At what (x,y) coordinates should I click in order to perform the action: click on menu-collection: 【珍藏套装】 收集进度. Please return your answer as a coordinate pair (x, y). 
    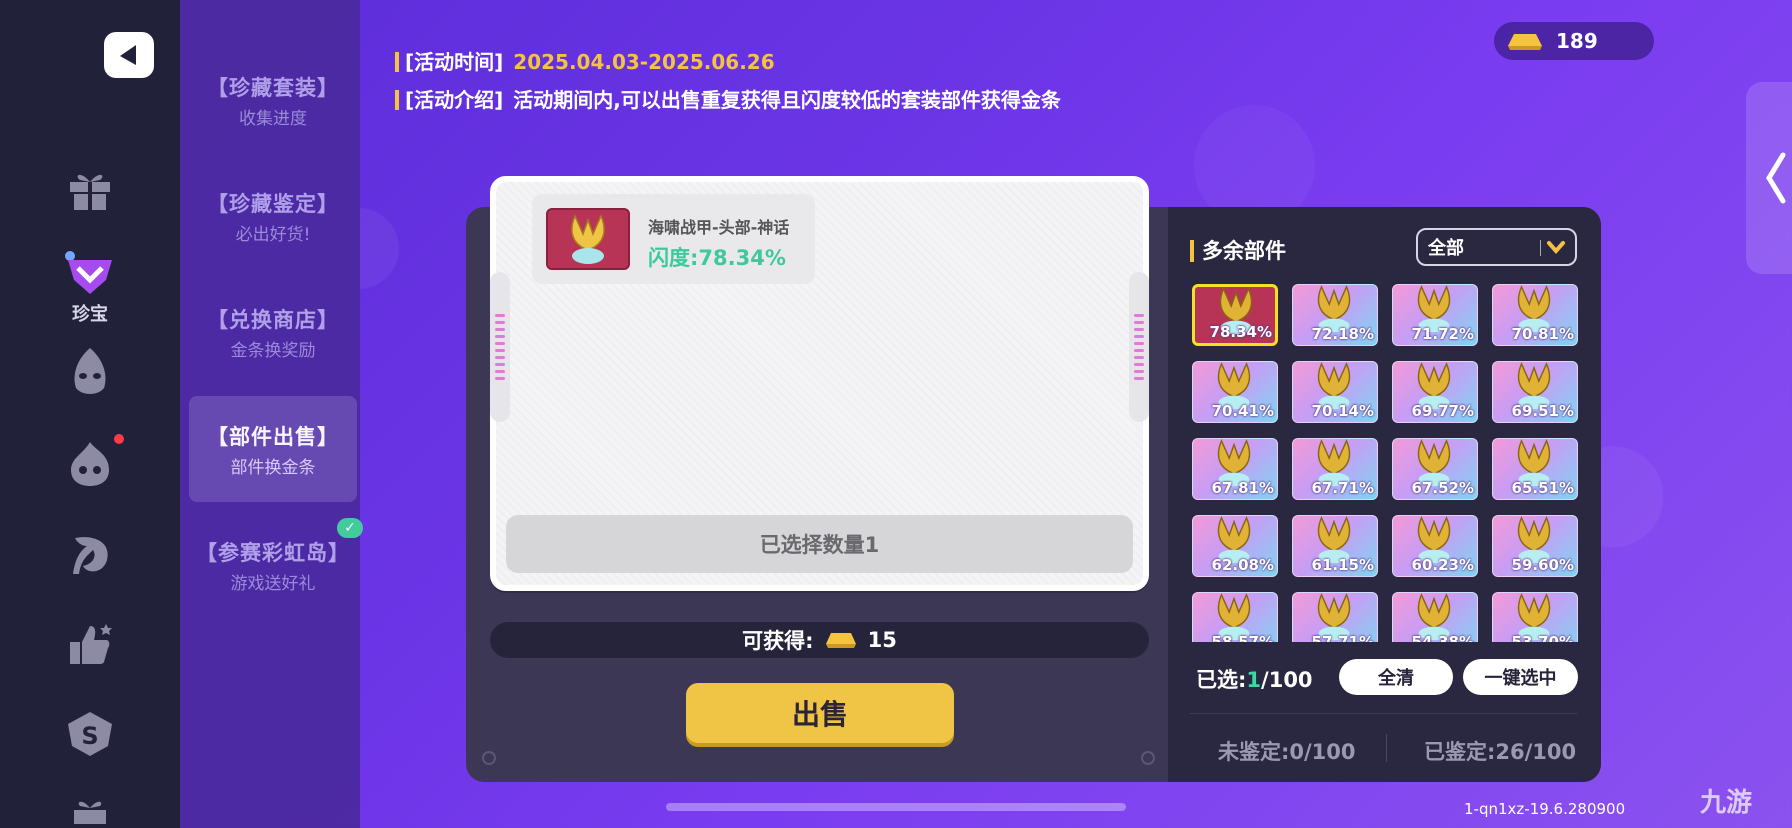
    Looking at the image, I should click on (273, 100).